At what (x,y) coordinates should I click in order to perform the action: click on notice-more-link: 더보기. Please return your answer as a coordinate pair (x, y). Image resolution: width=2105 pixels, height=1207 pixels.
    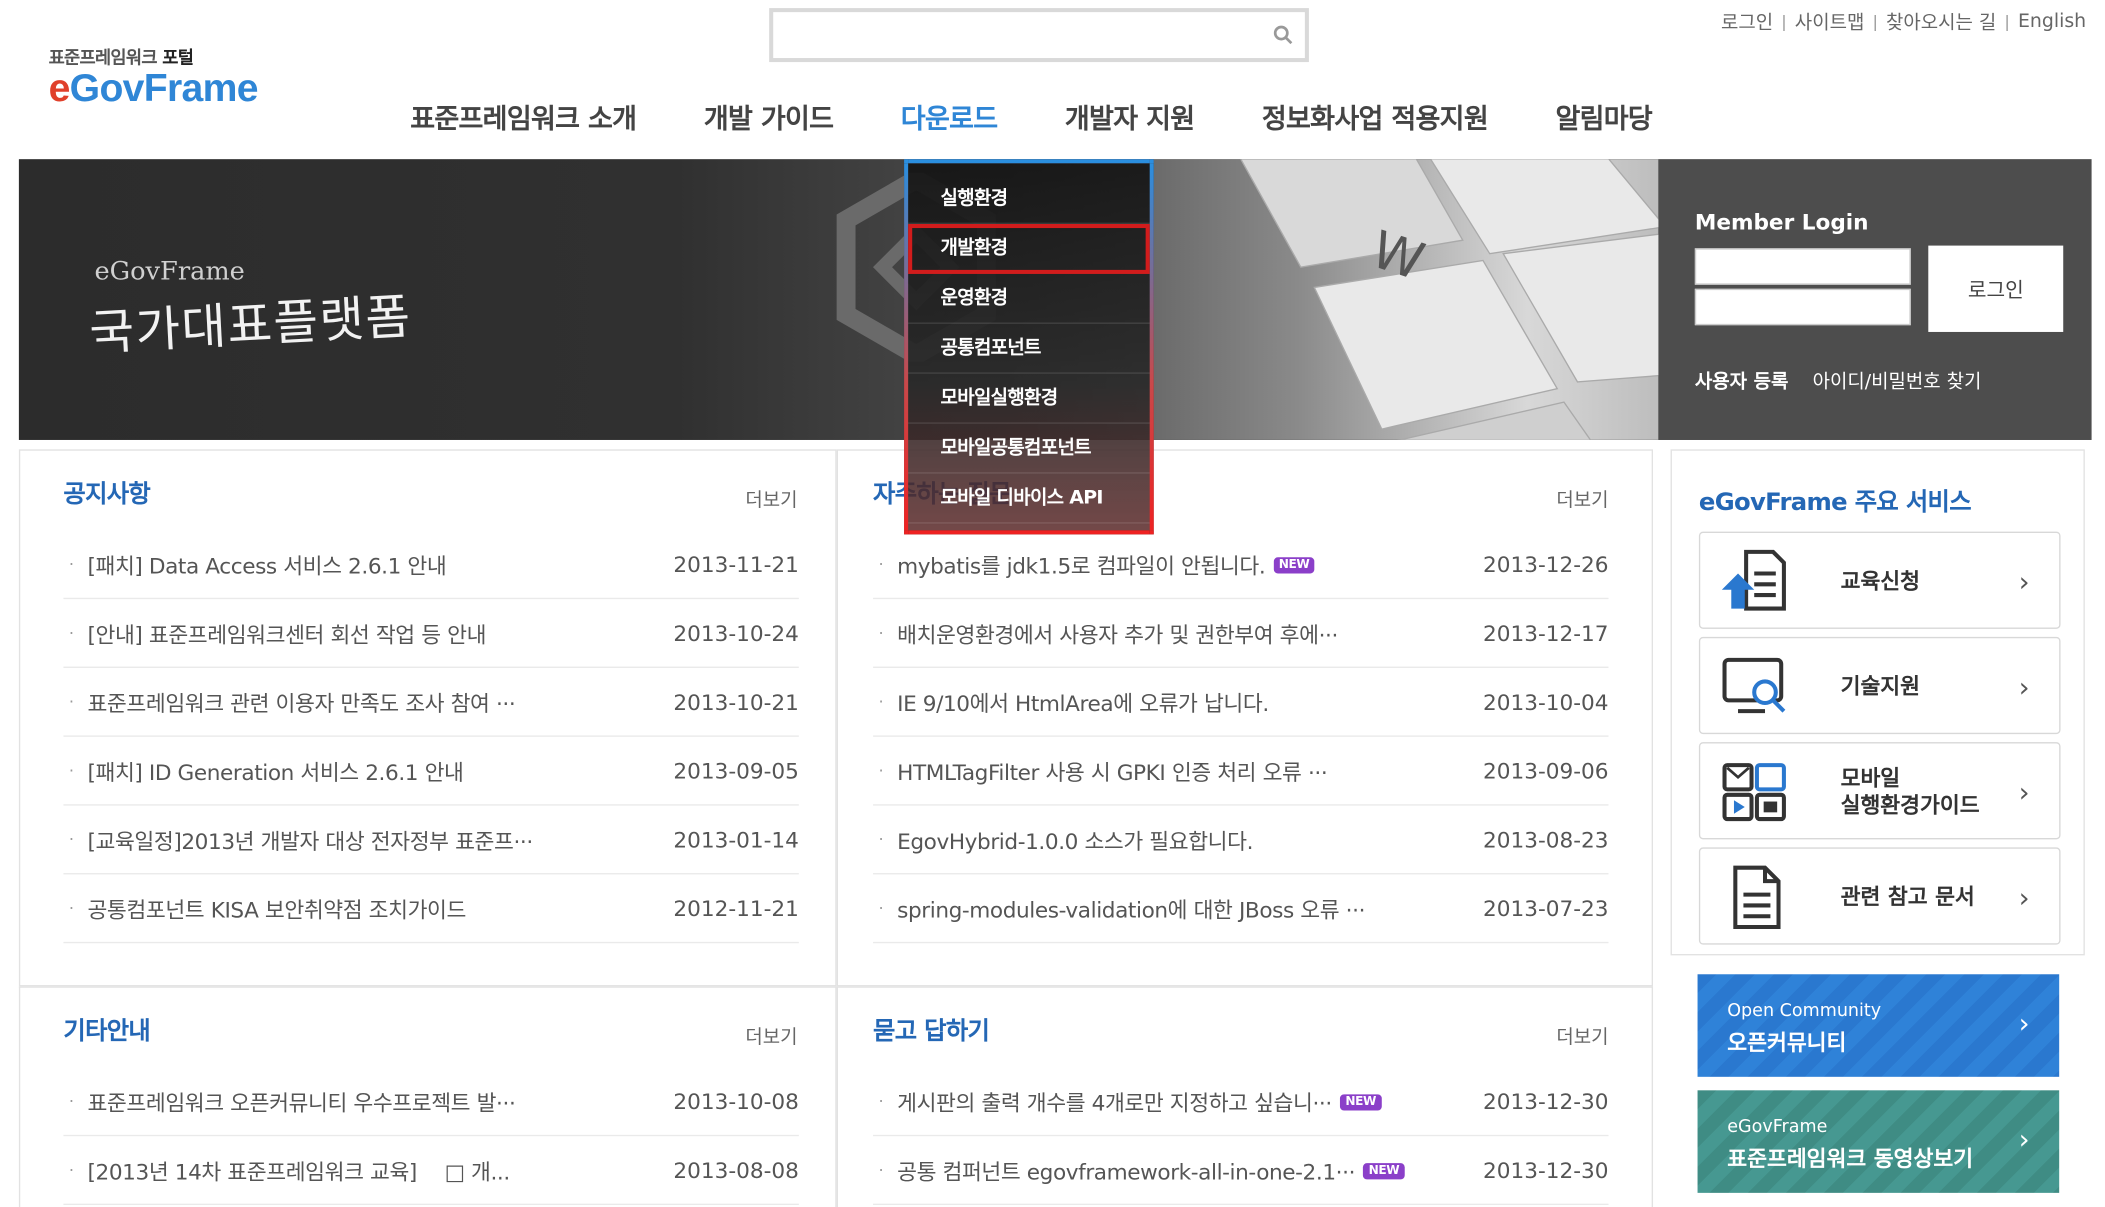
    Looking at the image, I should click on (771, 499).